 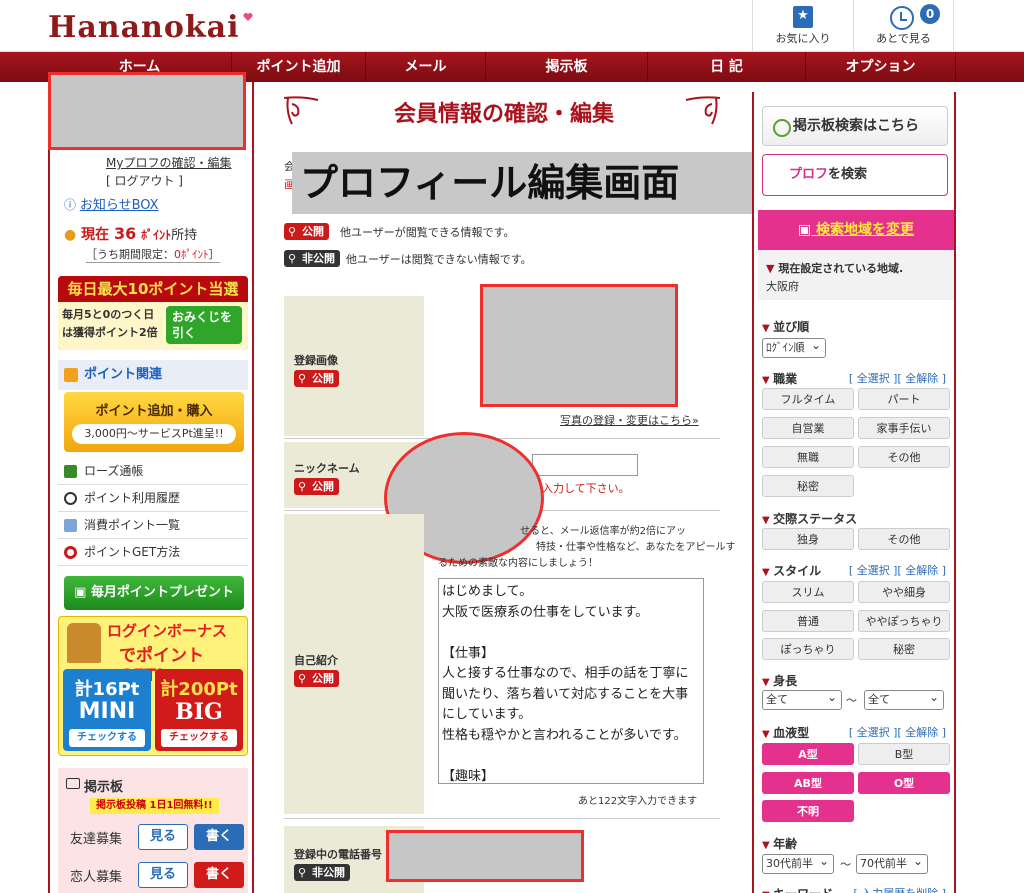 I want to click on remaining-chars: あと122文字入力できます, so click(x=638, y=801).